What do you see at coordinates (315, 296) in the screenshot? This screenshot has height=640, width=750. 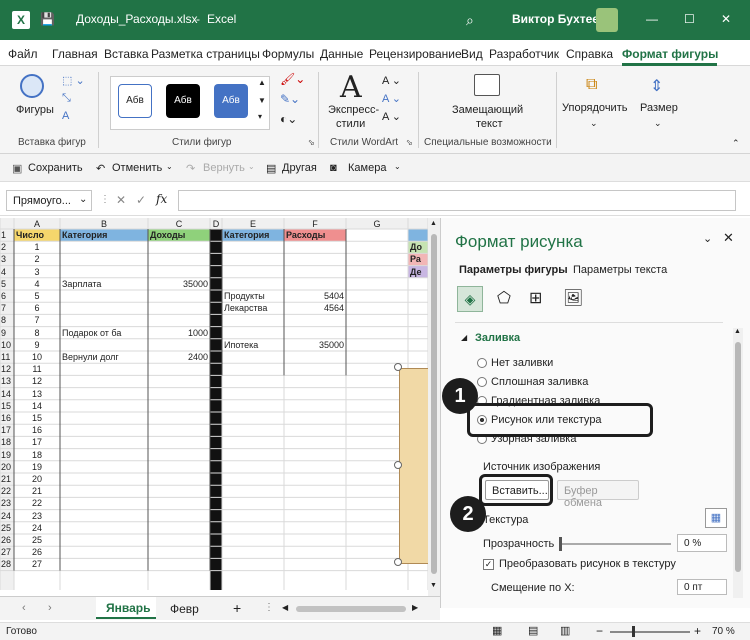 I see `expense-value-cell: 5404` at bounding box center [315, 296].